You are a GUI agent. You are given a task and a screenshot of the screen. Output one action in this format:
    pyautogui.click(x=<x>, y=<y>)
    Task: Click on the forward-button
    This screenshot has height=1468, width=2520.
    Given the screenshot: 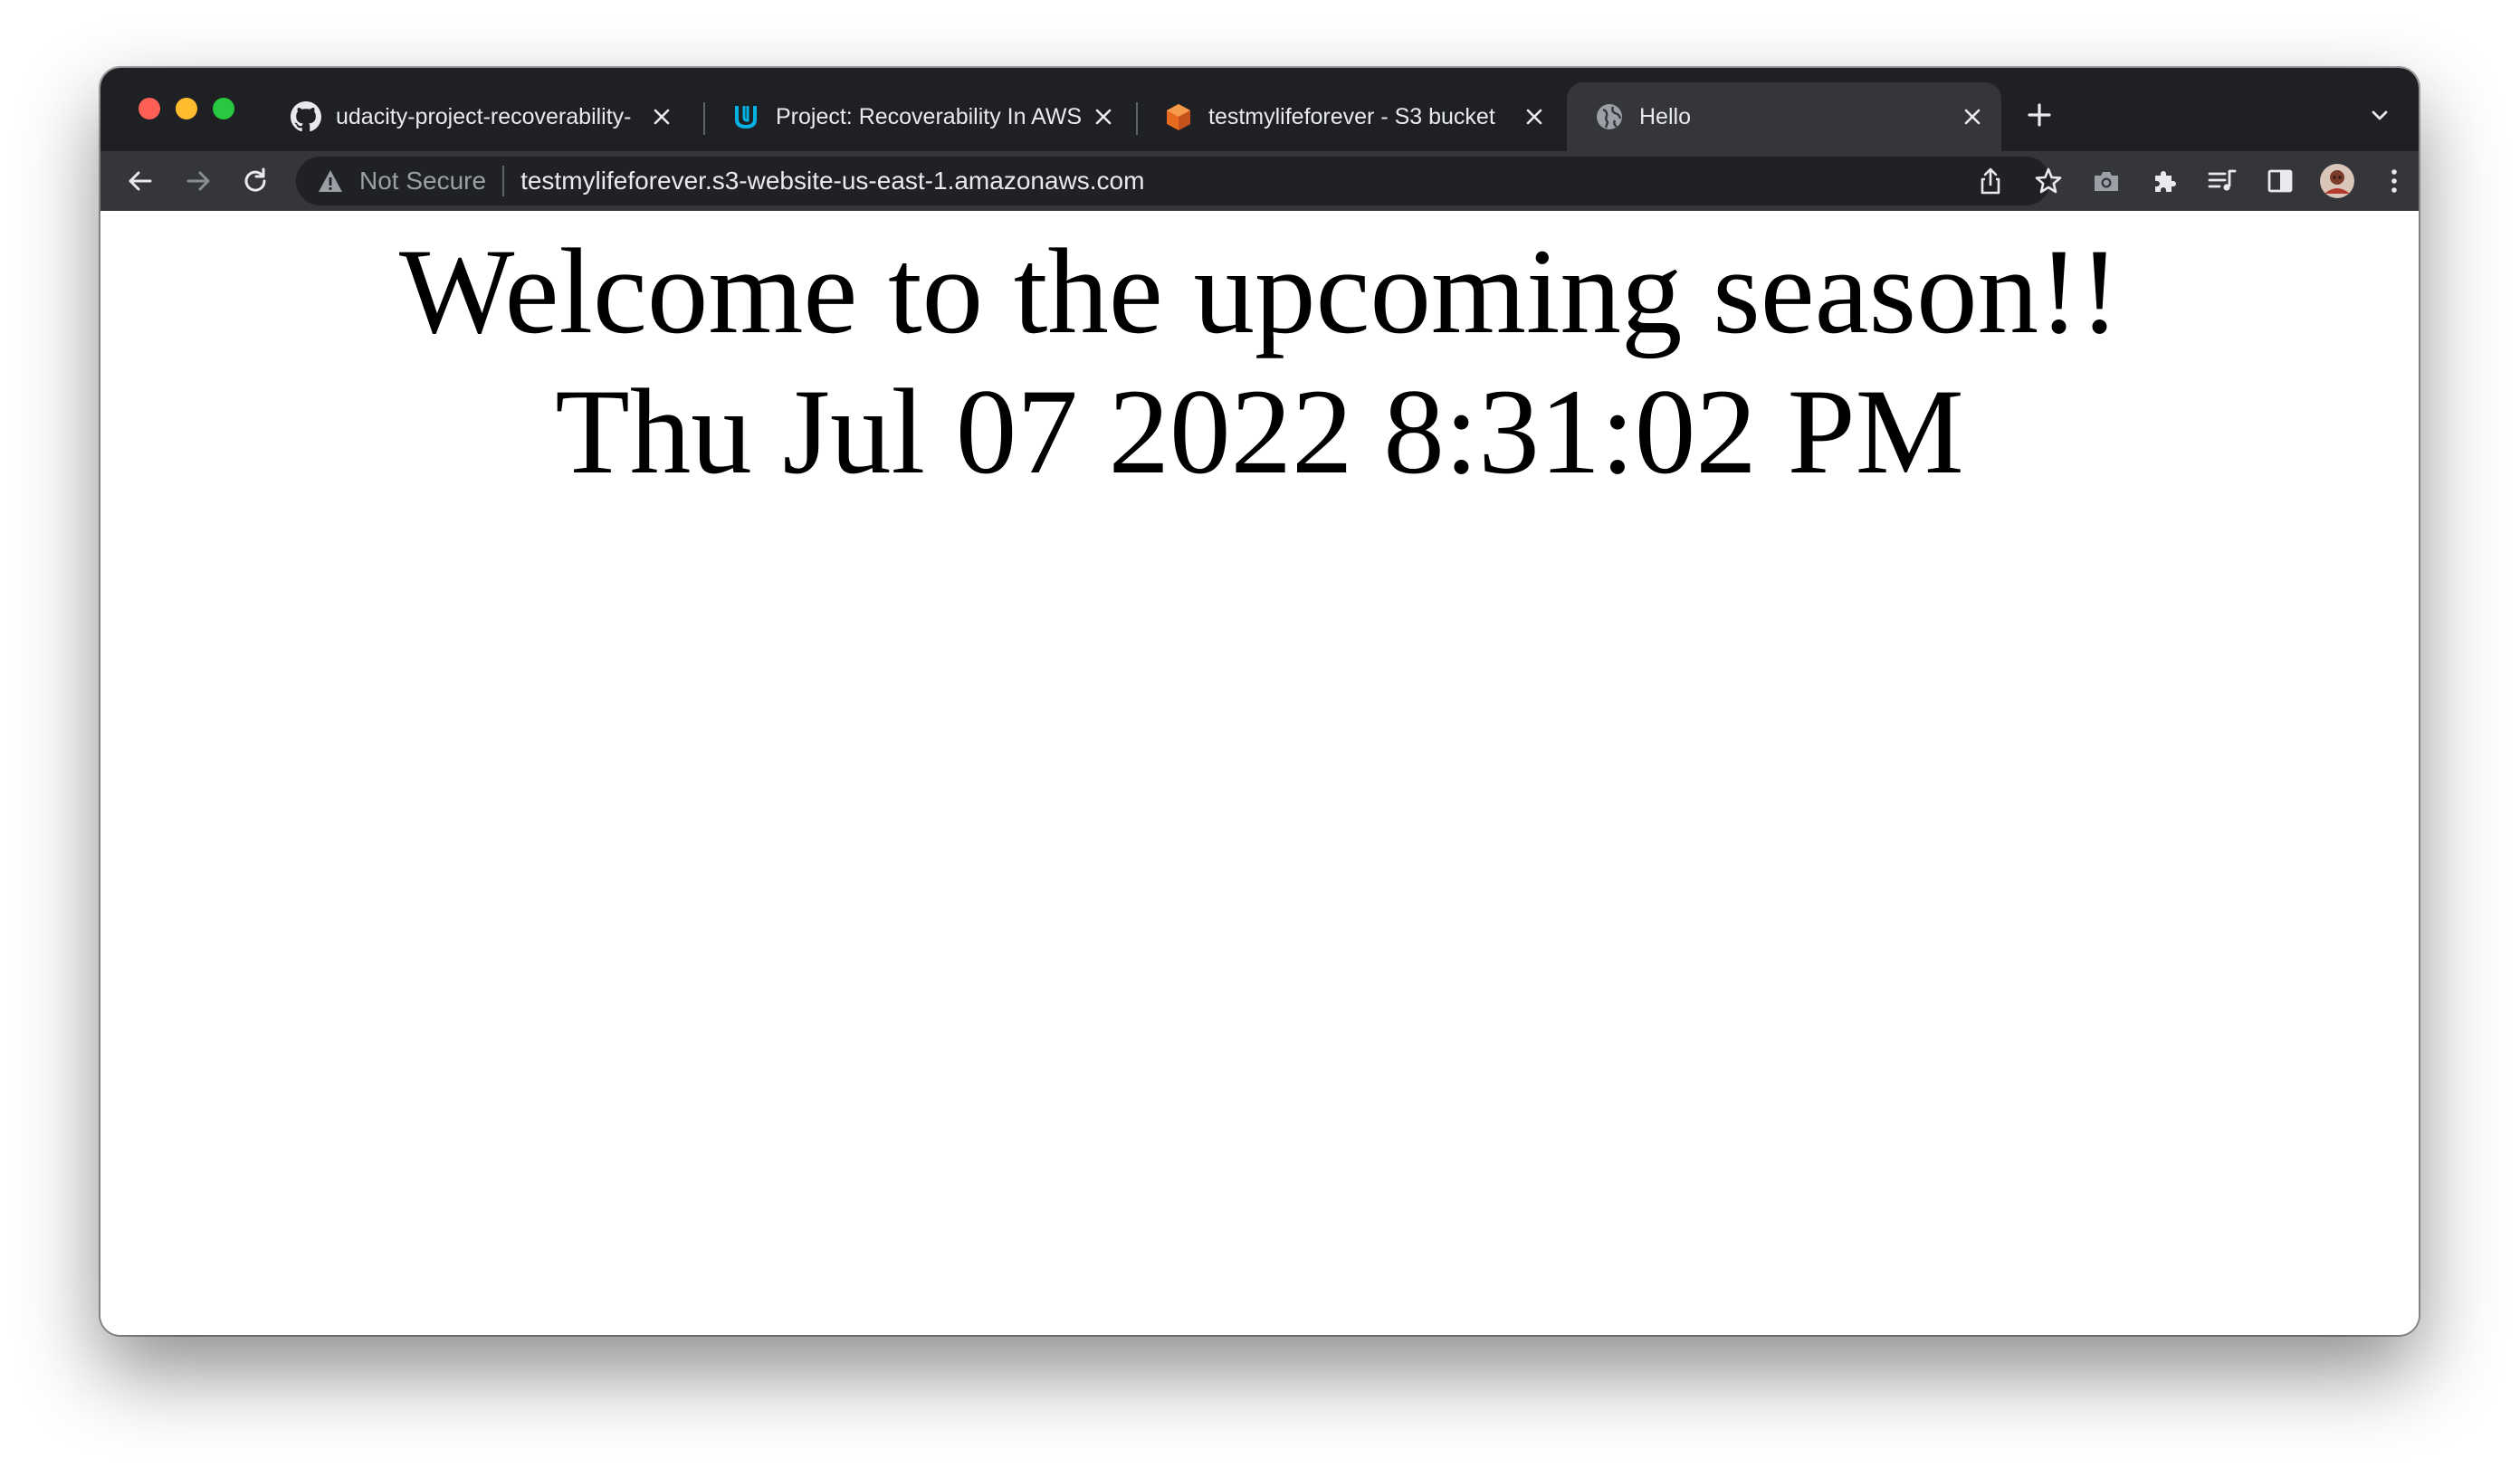 What is the action you would take?
    pyautogui.click(x=199, y=181)
    